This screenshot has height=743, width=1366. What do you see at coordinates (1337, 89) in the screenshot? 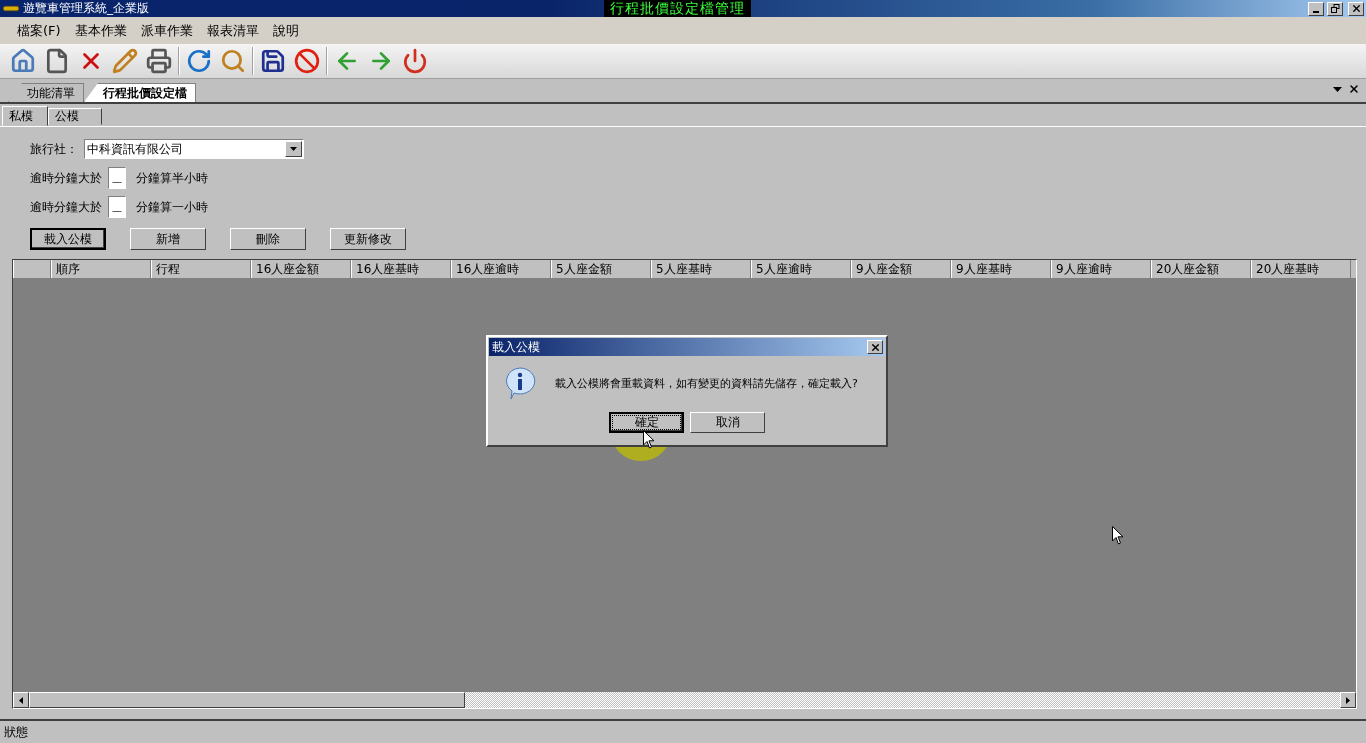
I see `dropdown-arrow-icon` at bounding box center [1337, 89].